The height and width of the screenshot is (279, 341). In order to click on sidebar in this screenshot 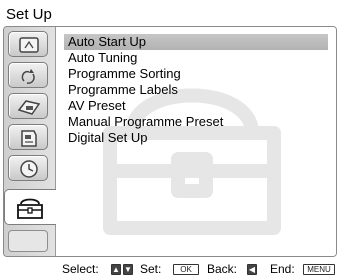, I will do `click(30, 141)`.